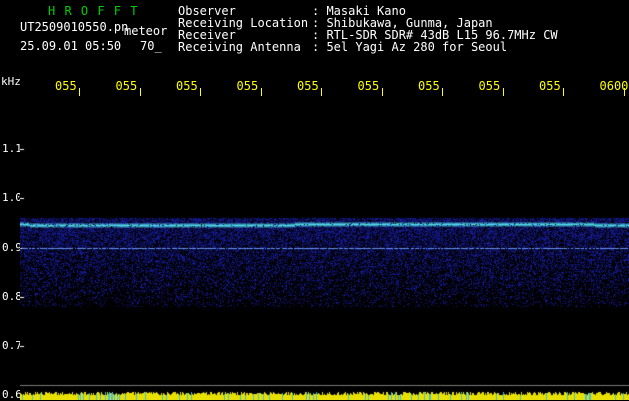 This screenshot has width=629, height=401. What do you see at coordinates (12, 149) in the screenshot?
I see `y-tick-label: 1.1` at bounding box center [12, 149].